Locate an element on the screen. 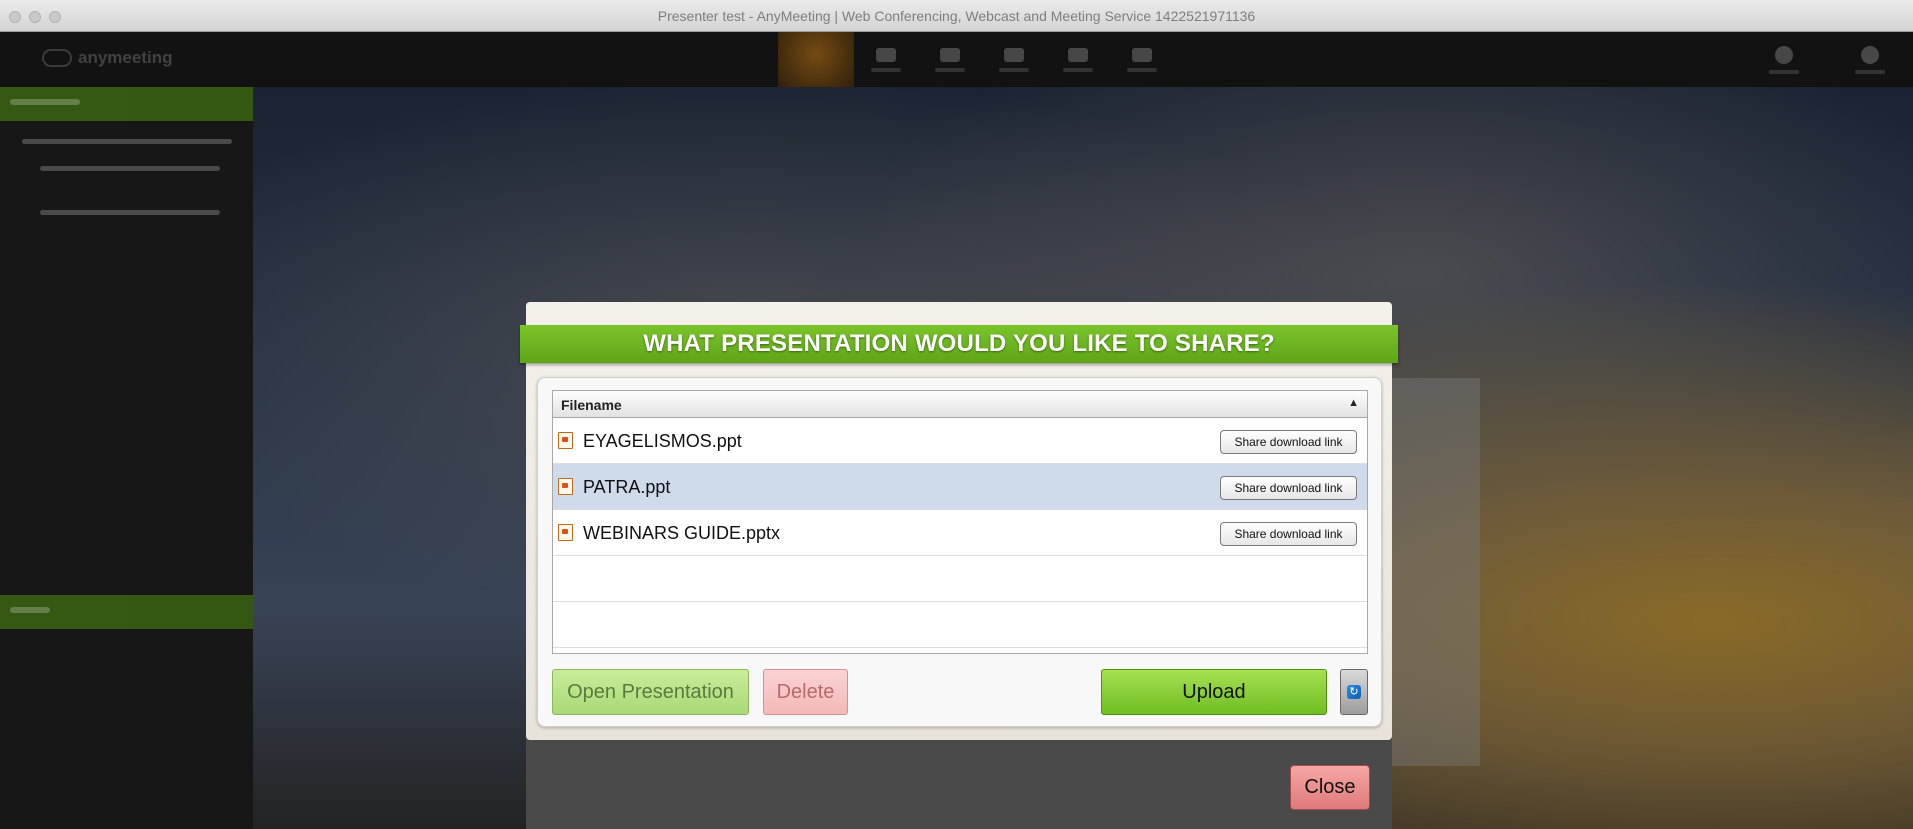  ellipsis-icon is located at coordinates (1078, 54).